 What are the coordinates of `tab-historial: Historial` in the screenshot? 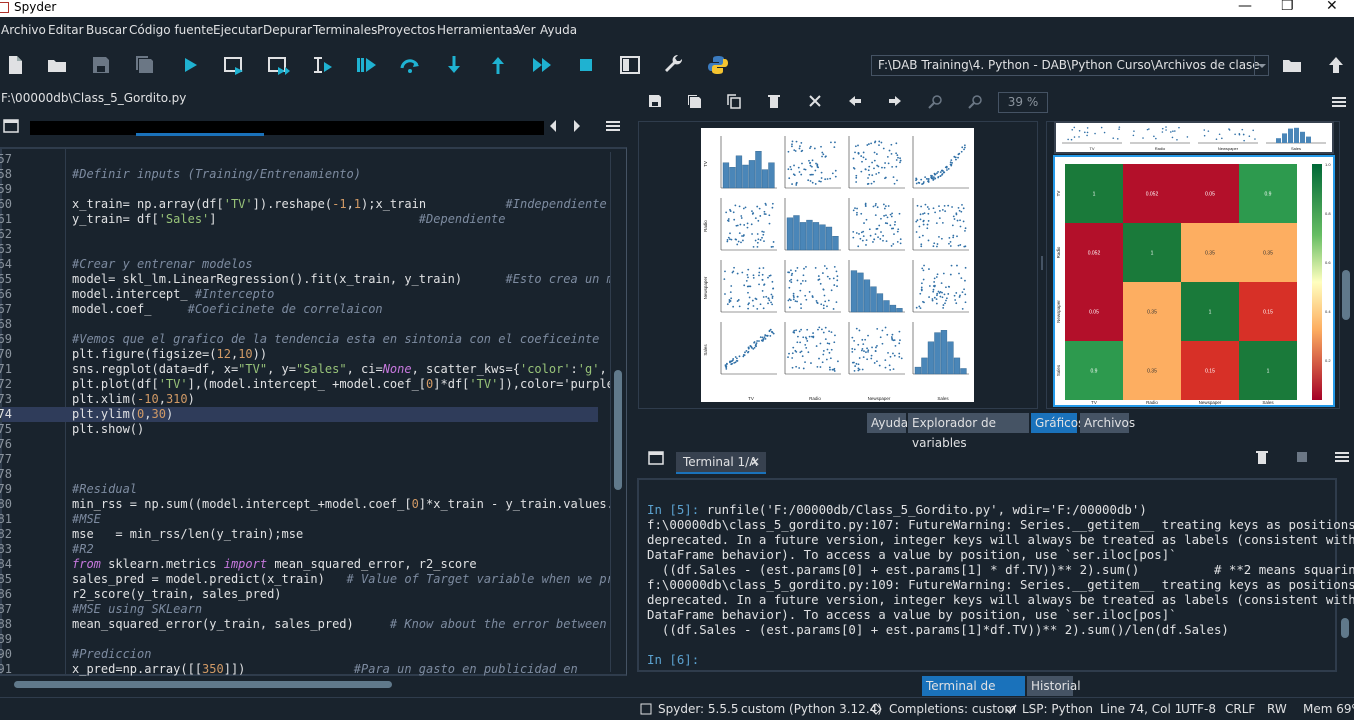 It's located at (1054, 686).